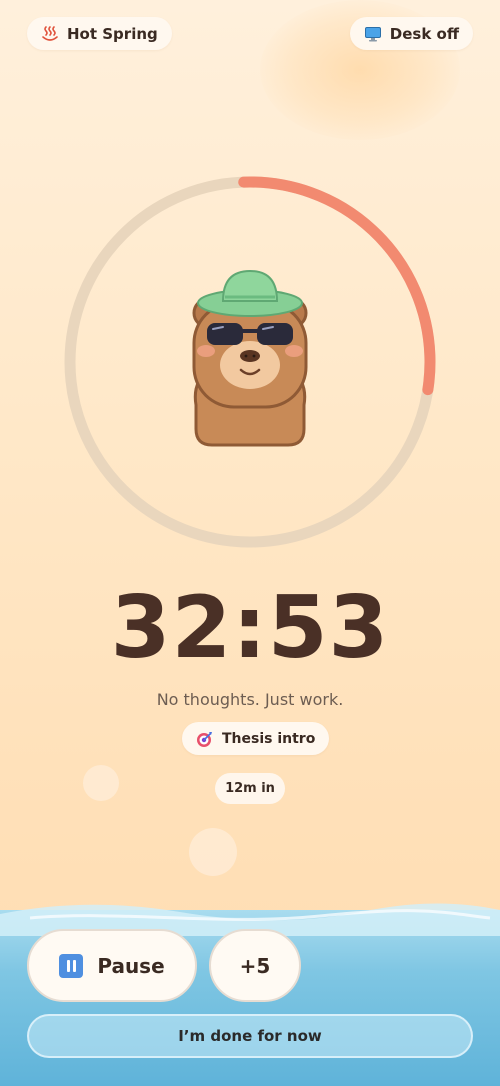 This screenshot has width=500, height=1086. Describe the element at coordinates (71, 965) in the screenshot. I see `pause-icon` at that location.